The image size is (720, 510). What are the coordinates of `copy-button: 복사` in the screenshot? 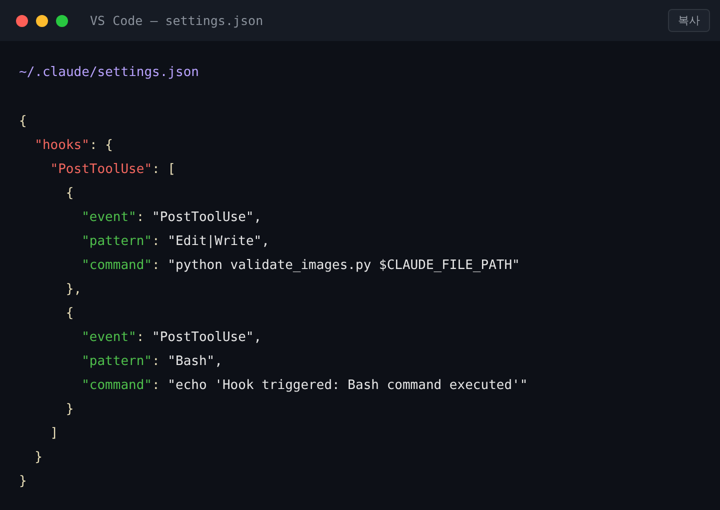 It's located at (689, 20).